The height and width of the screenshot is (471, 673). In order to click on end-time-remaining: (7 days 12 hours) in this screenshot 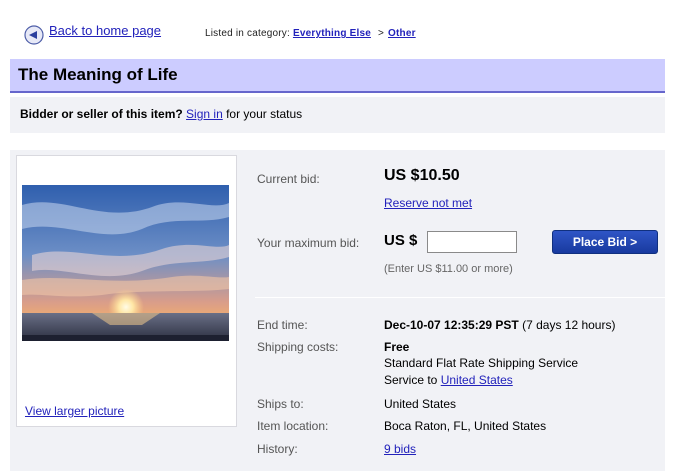, I will do `click(569, 325)`.